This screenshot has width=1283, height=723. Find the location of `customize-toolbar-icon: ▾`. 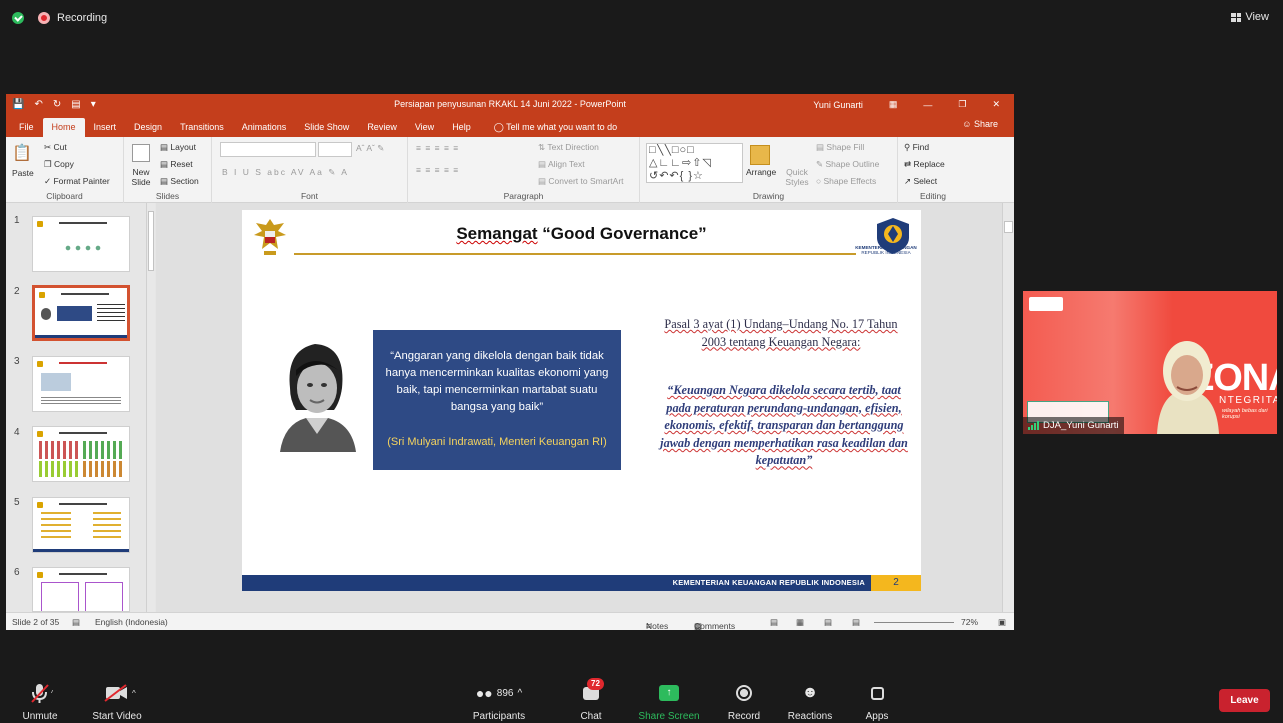

customize-toolbar-icon: ▾ is located at coordinates (93, 104).